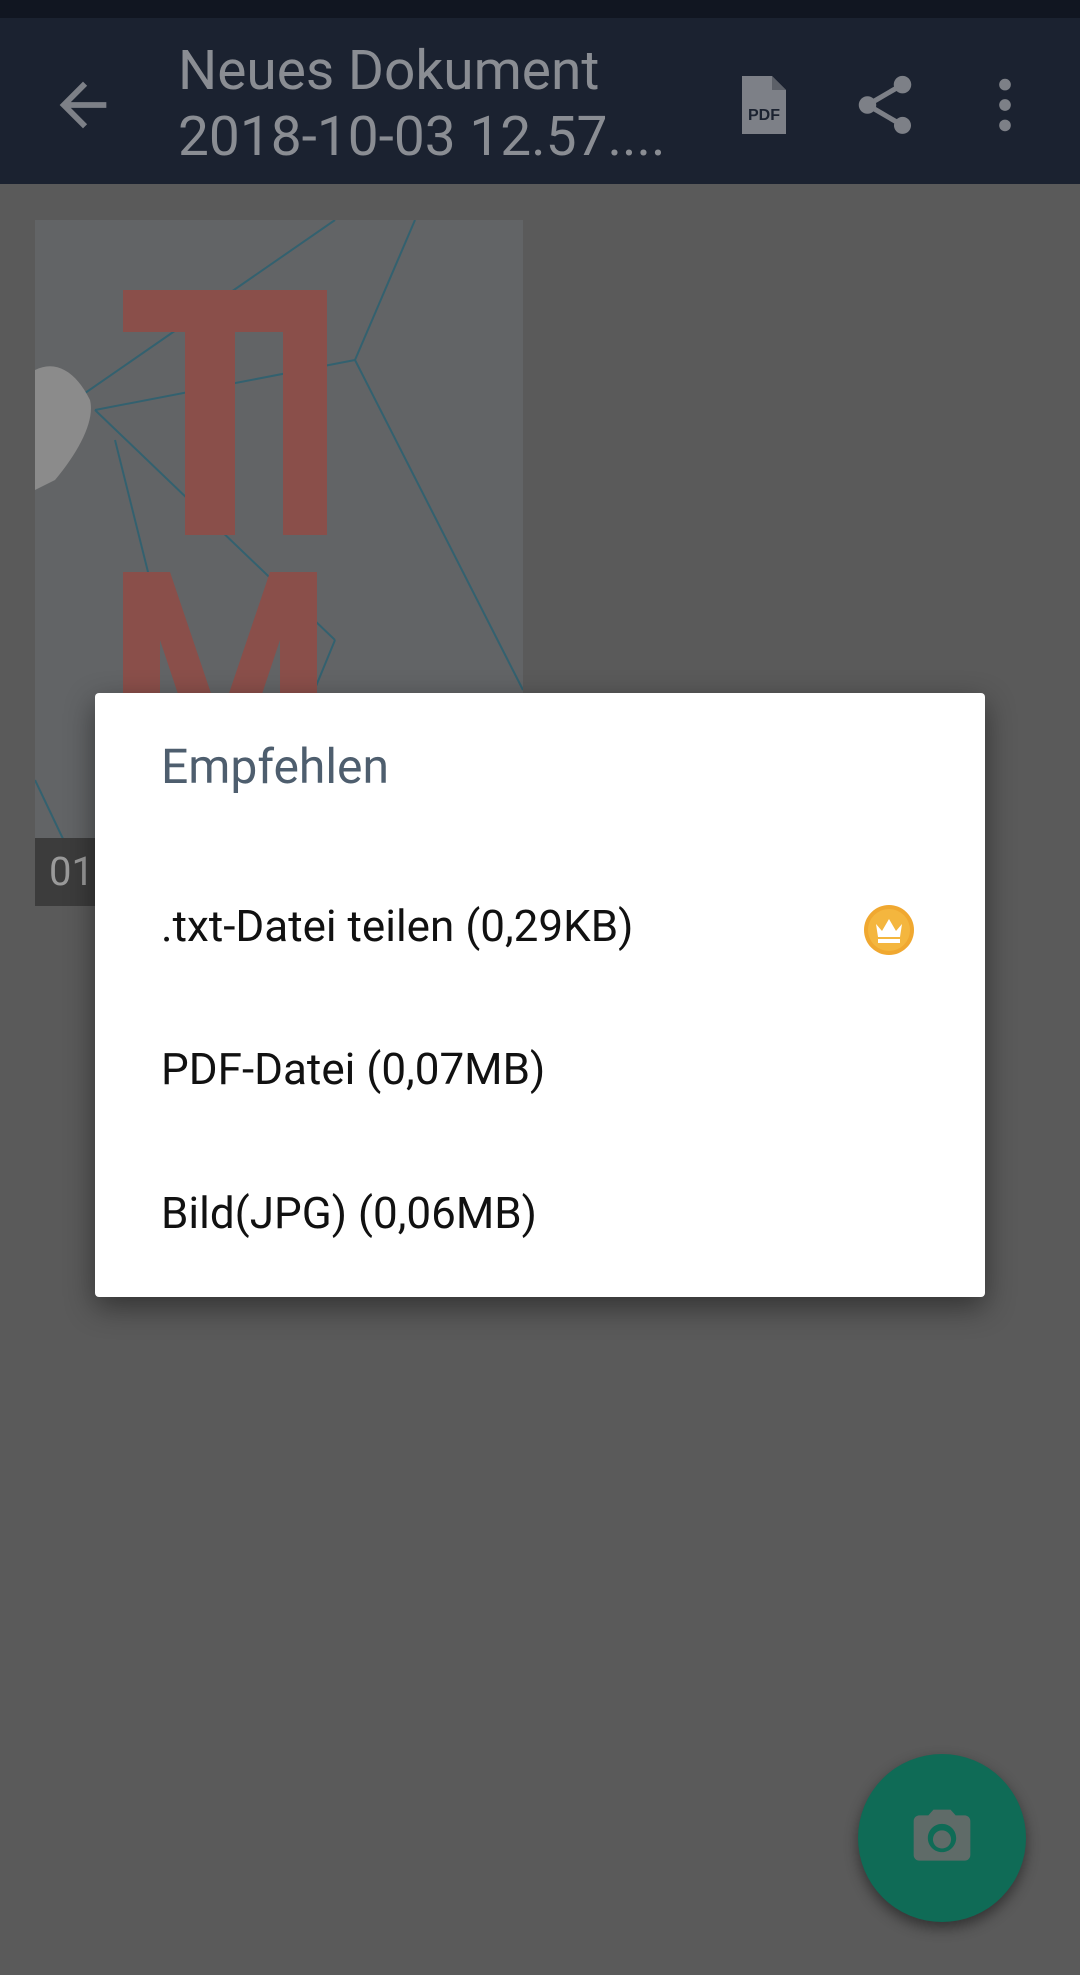  I want to click on crown-icon, so click(889, 930).